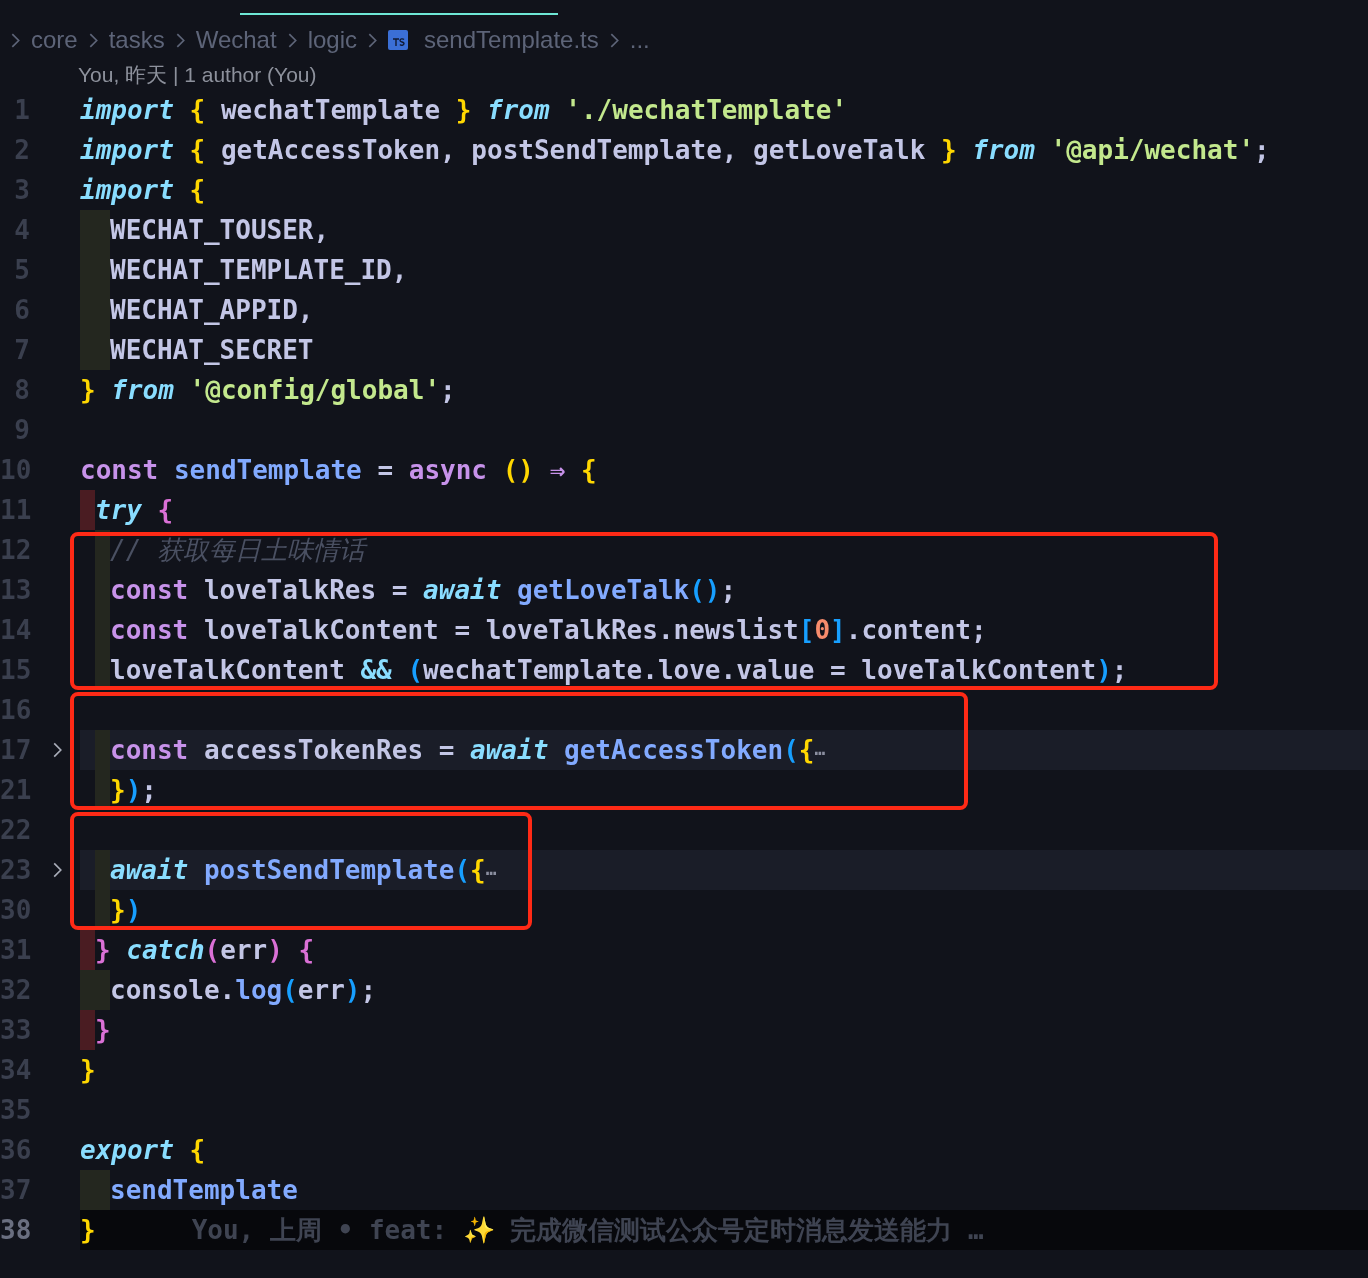  I want to click on code-line: try {, so click(134, 510).